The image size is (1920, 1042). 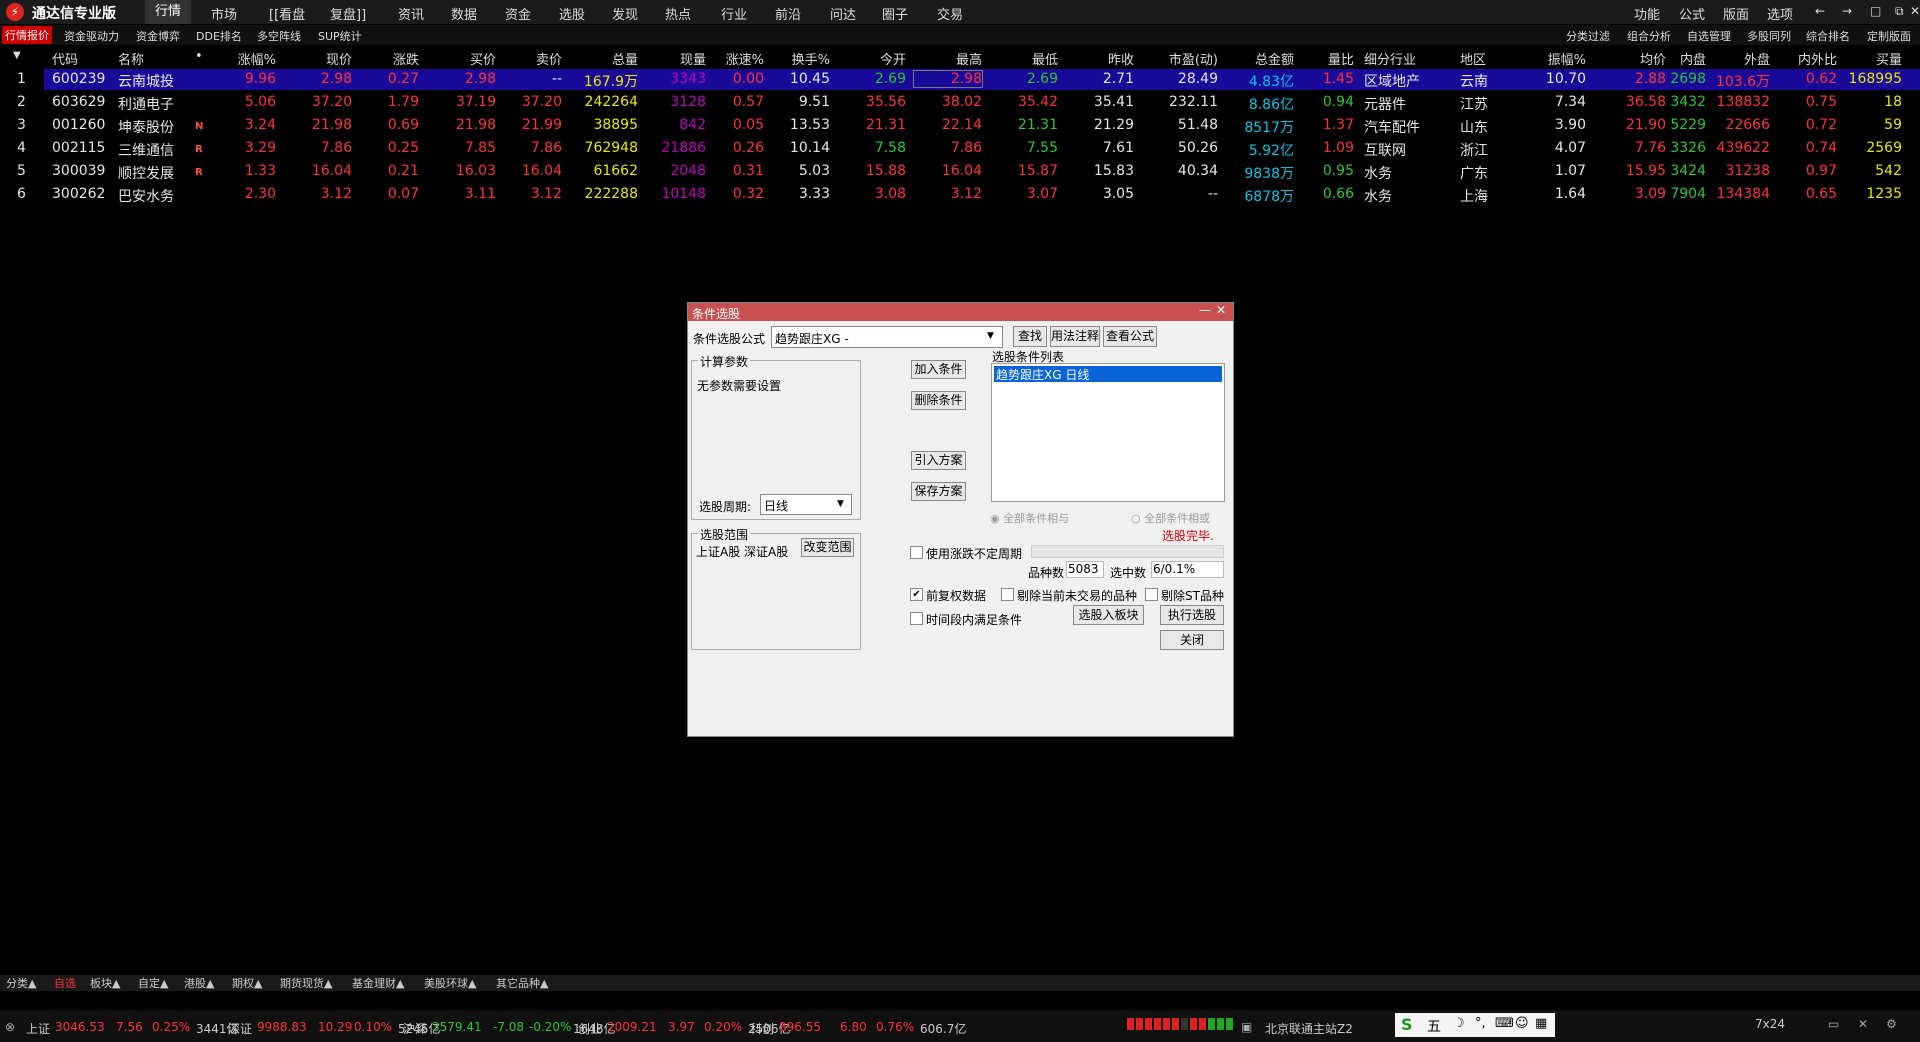 I want to click on add-condition-button: 加入条件, so click(x=938, y=369).